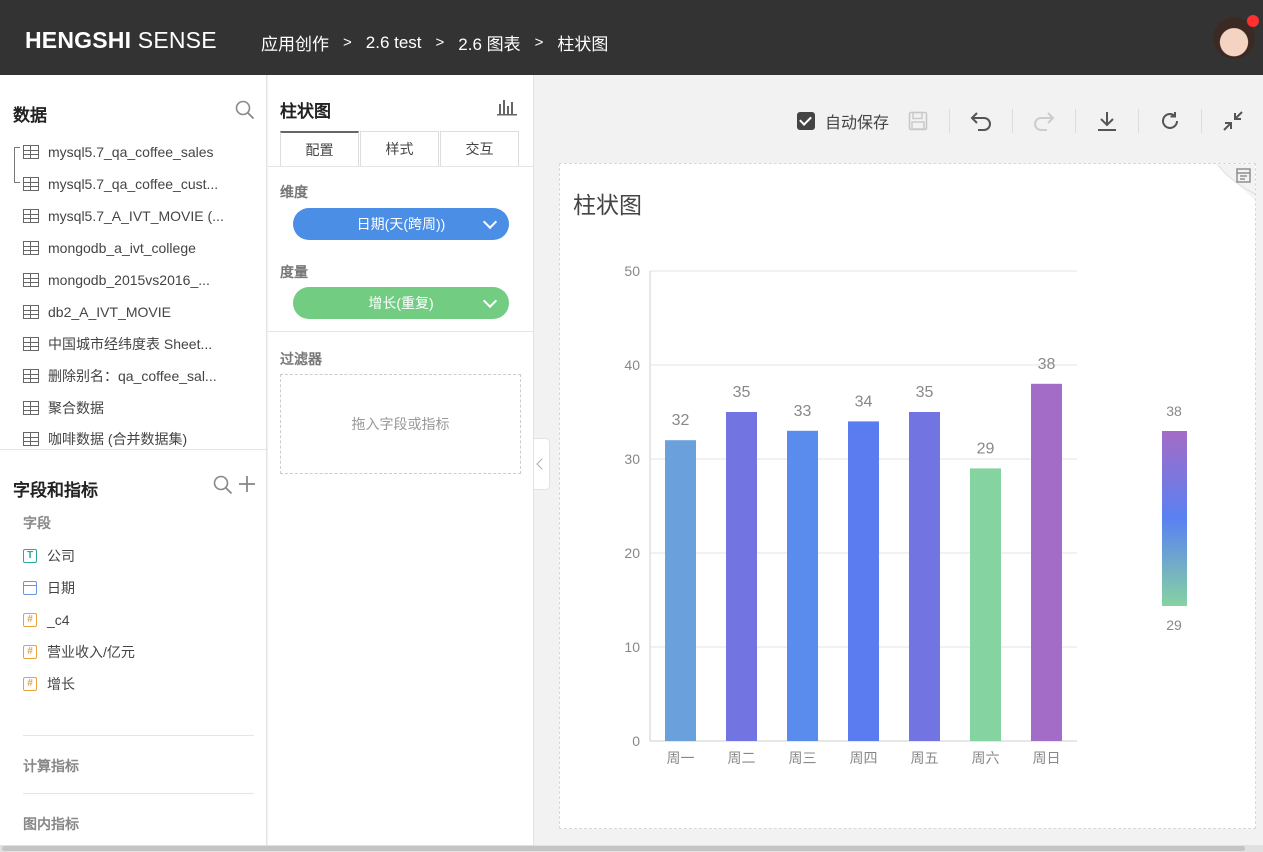  I want to click on y-tick-label: 40, so click(632, 365).